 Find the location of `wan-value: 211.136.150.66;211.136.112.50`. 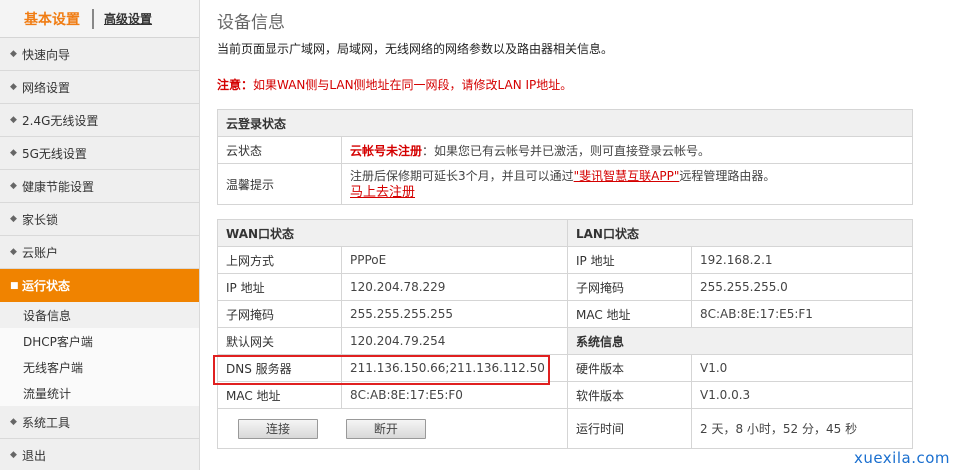

wan-value: 211.136.150.66;211.136.112.50 is located at coordinates (454, 368).